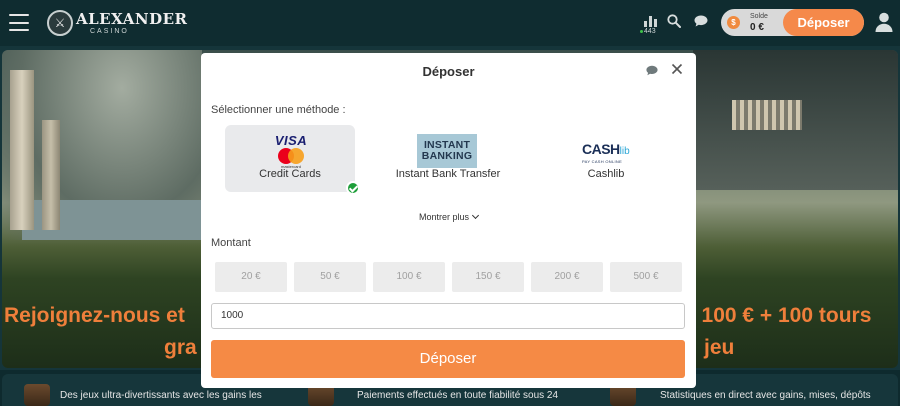  I want to click on amount-preset-button: 150 €, so click(488, 277).